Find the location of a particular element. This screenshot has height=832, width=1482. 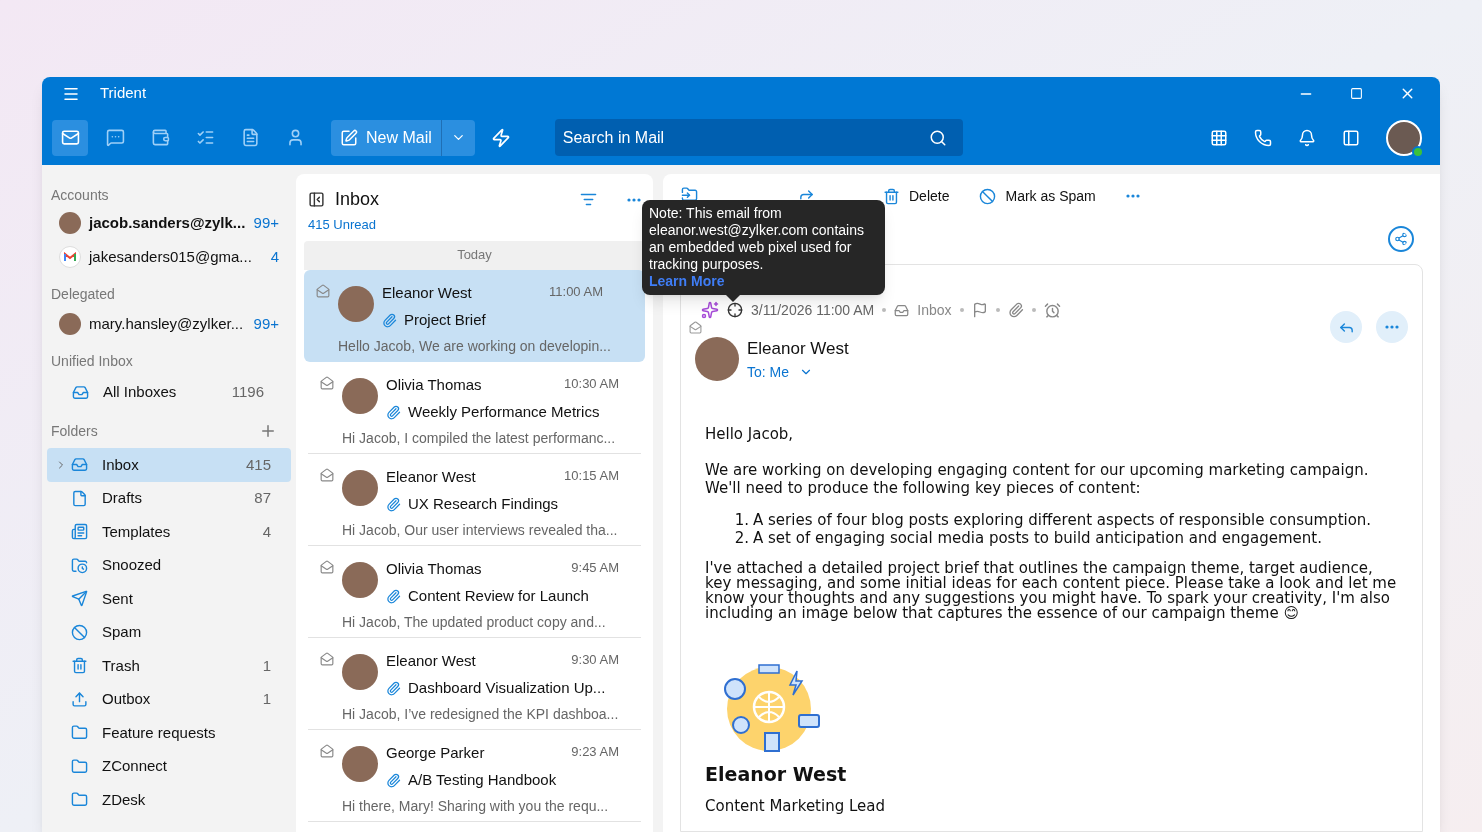

add-icon is located at coordinates (268, 431).